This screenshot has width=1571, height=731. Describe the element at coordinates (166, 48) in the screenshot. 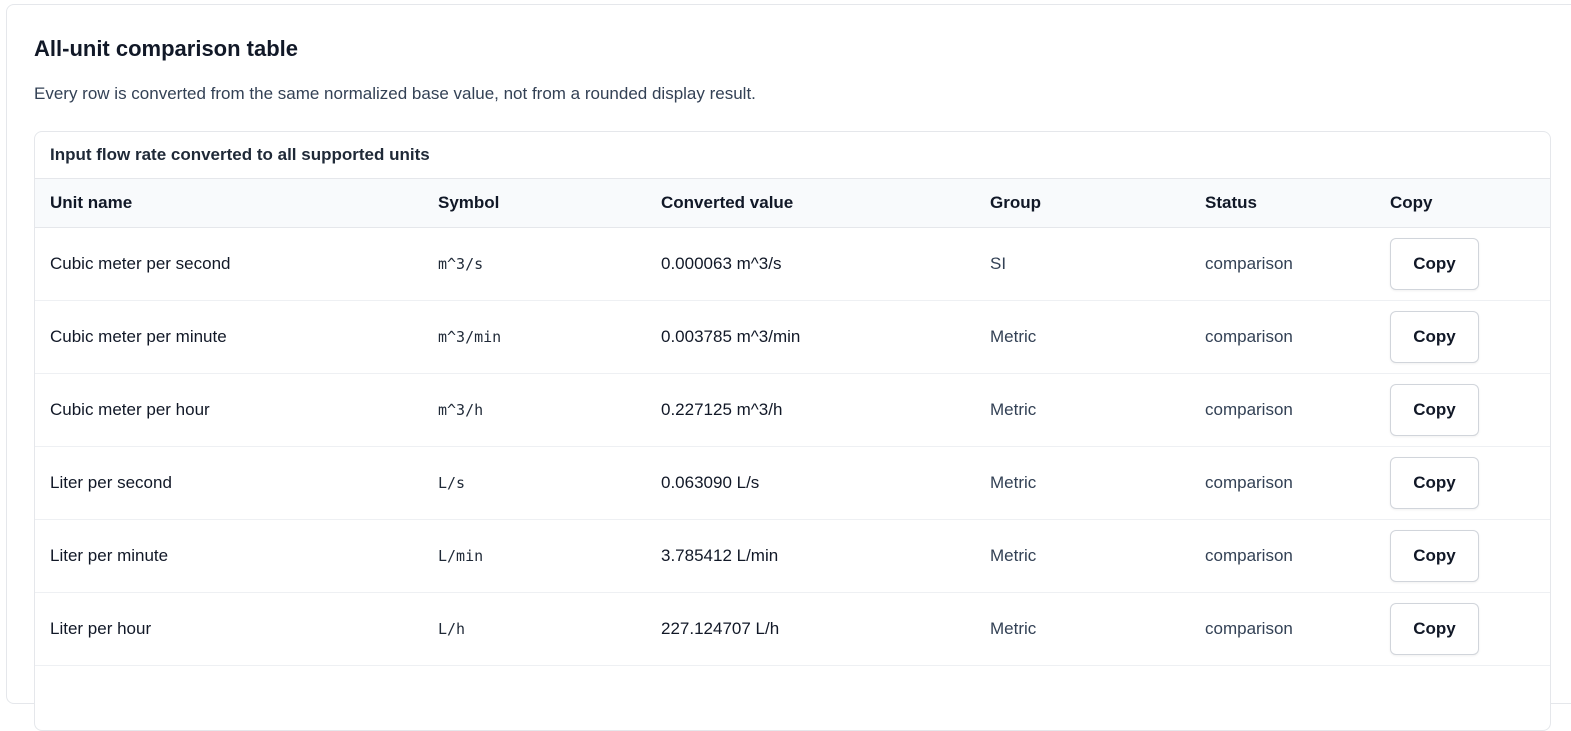

I see `section-title: All-unit comparison table` at that location.